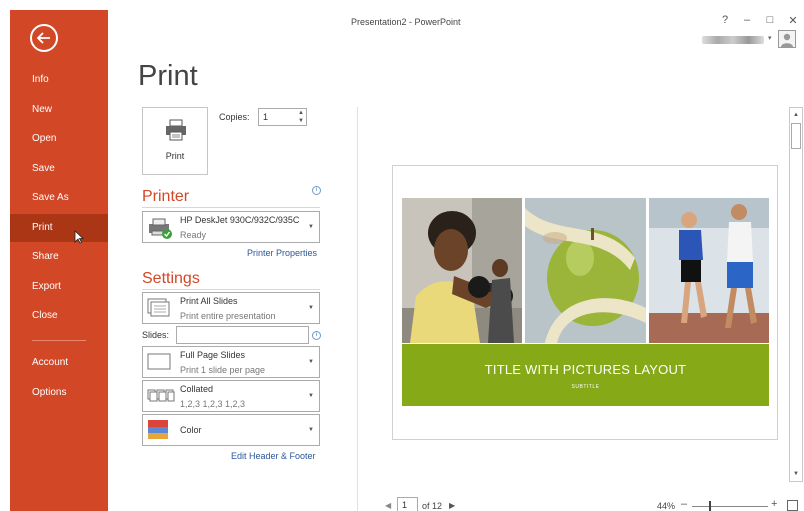  What do you see at coordinates (234, 117) in the screenshot?
I see `copies-label: Copies:` at bounding box center [234, 117].